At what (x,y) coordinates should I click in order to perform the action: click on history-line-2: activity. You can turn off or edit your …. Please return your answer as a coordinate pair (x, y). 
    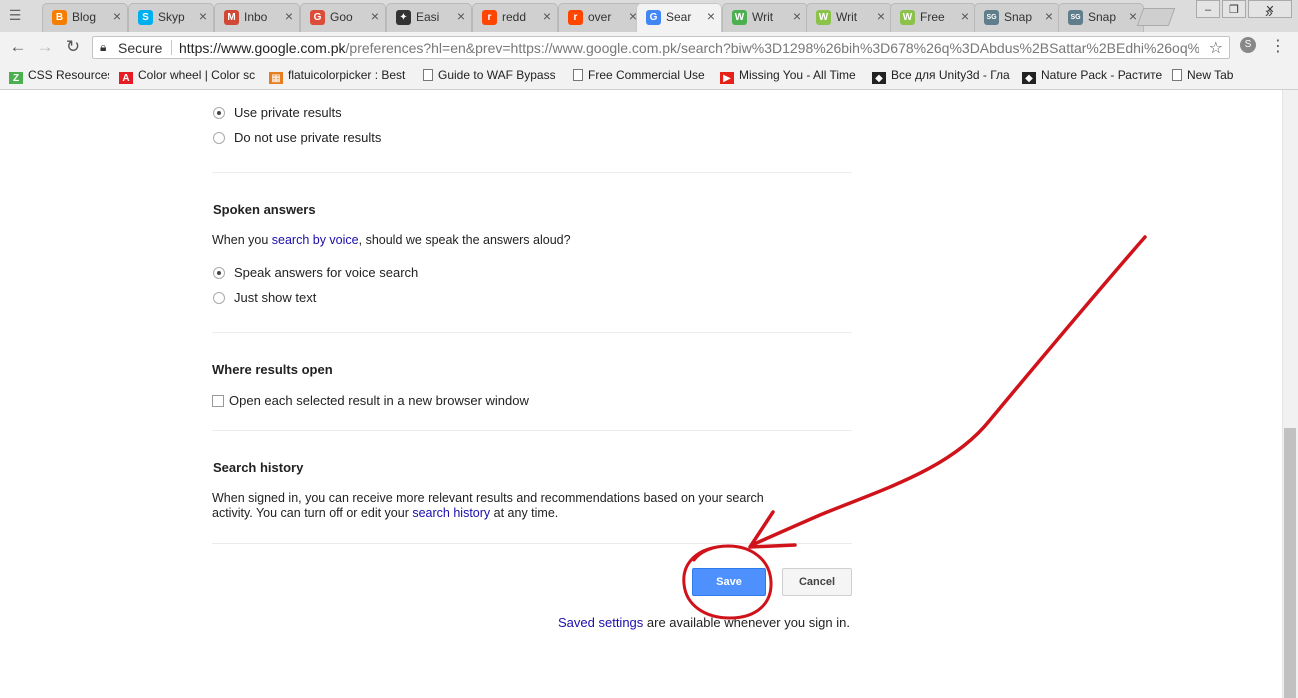
    Looking at the image, I should click on (522, 513).